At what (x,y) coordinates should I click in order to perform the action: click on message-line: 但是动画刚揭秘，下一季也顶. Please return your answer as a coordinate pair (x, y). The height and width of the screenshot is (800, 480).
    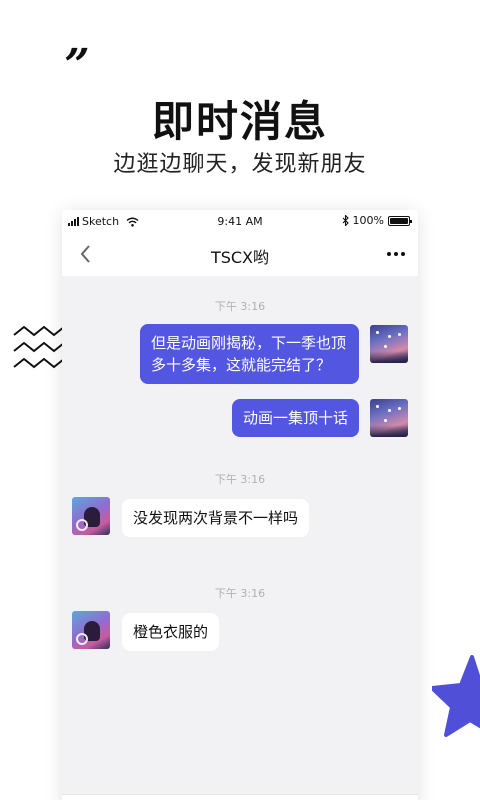
    Looking at the image, I should click on (249, 343).